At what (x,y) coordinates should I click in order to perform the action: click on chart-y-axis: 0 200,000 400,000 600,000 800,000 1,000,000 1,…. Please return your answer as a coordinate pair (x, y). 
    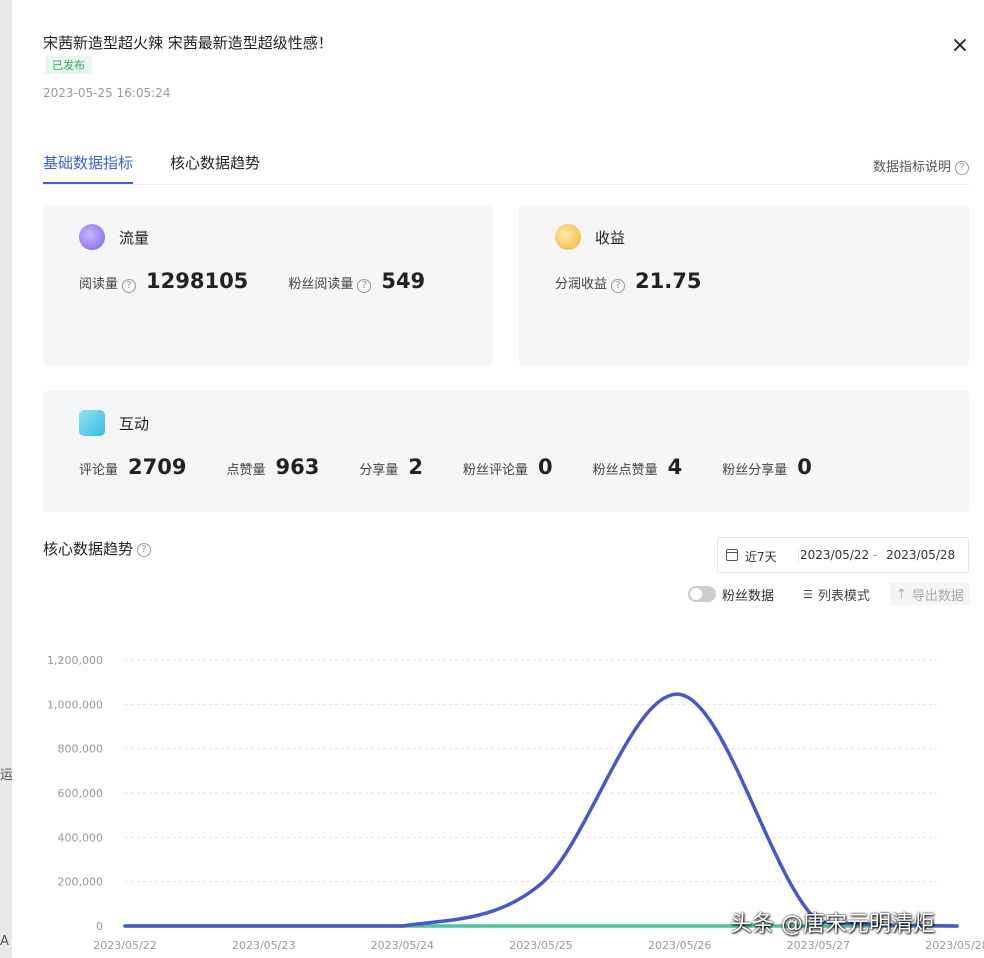
    Looking at the image, I should click on (75, 793).